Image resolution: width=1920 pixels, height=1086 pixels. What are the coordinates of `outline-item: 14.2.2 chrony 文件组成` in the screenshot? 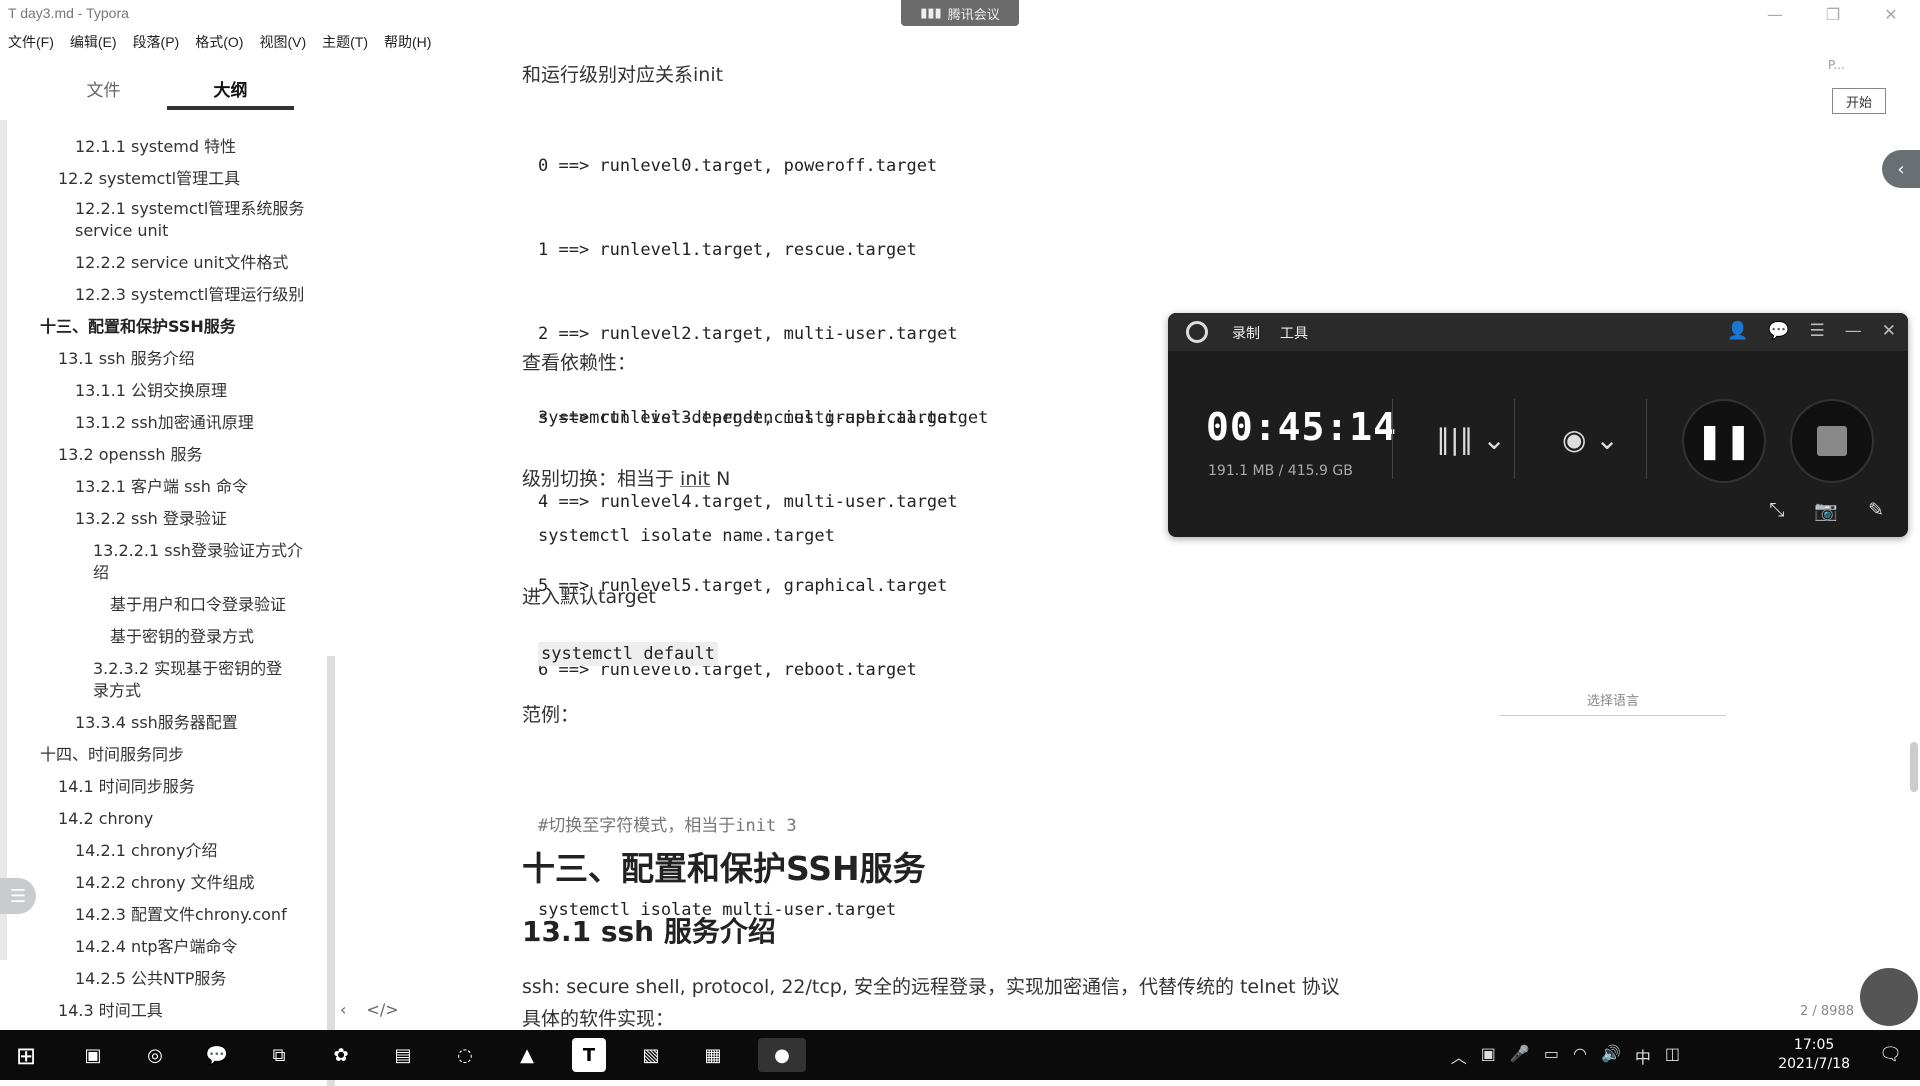 It's located at (165, 883).